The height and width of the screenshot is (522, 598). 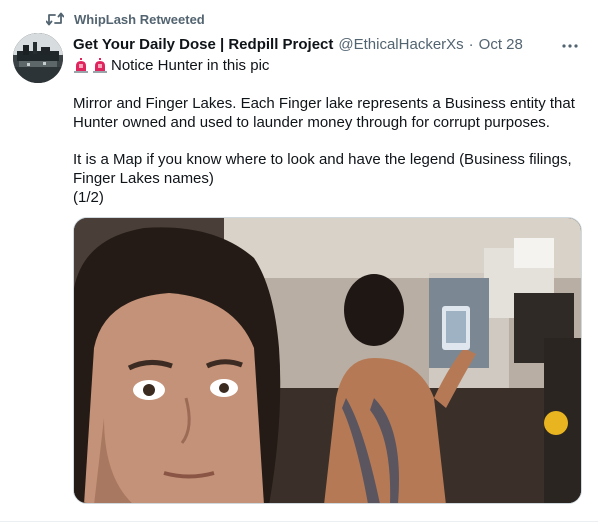 I want to click on retweet-icon, so click(x=55, y=19).